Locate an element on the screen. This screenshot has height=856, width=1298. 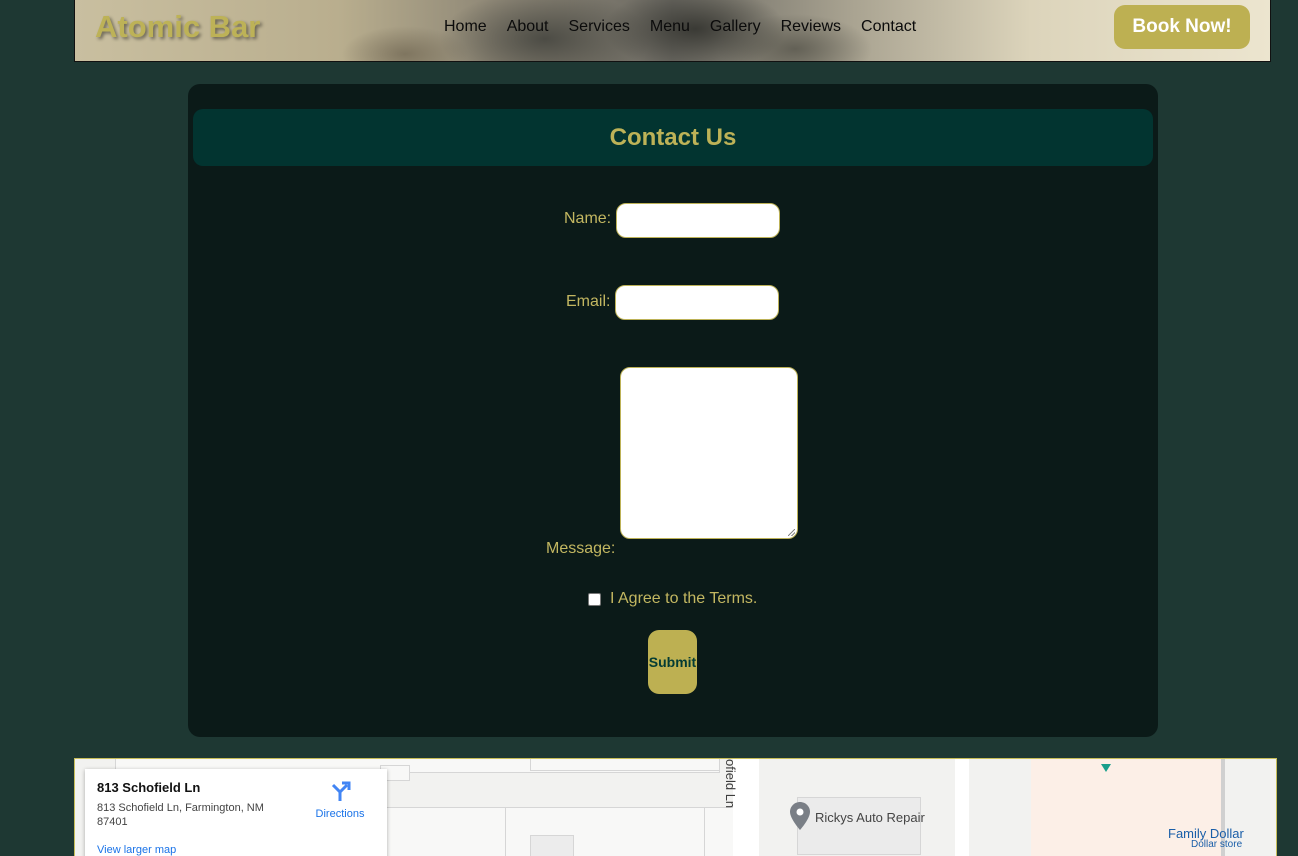
email-label: Email: is located at coordinates (588, 301).